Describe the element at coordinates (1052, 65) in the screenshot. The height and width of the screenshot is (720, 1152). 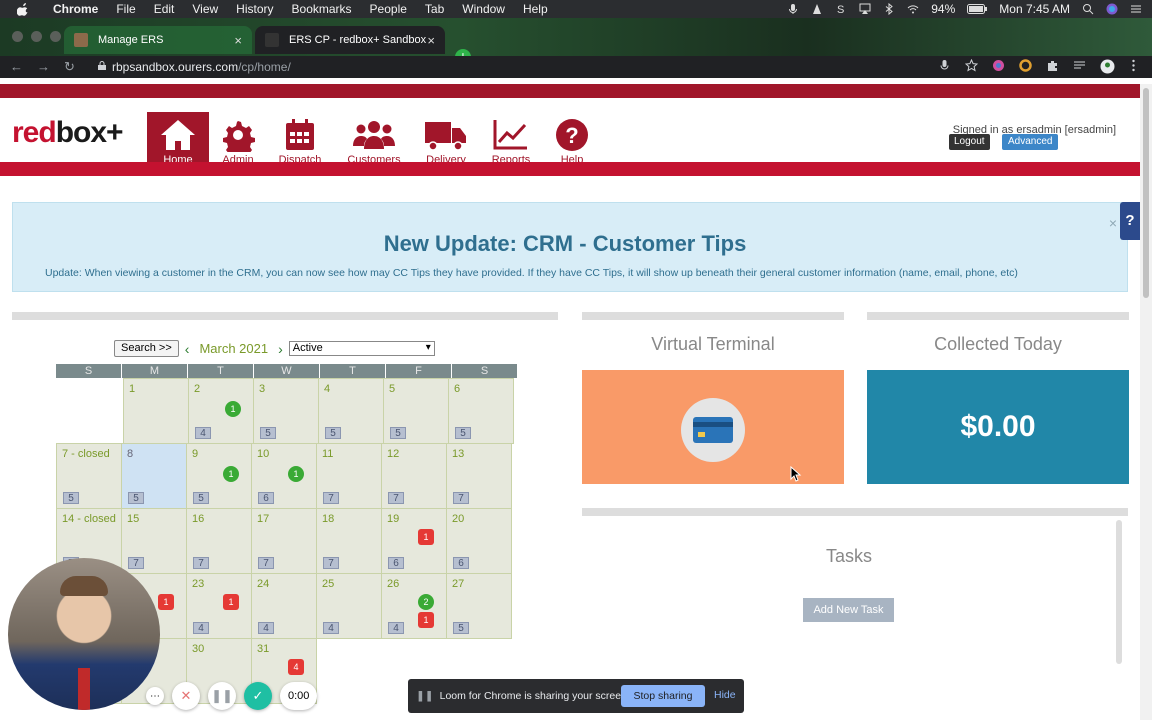
I see `extensions-puzzle-icon` at that location.